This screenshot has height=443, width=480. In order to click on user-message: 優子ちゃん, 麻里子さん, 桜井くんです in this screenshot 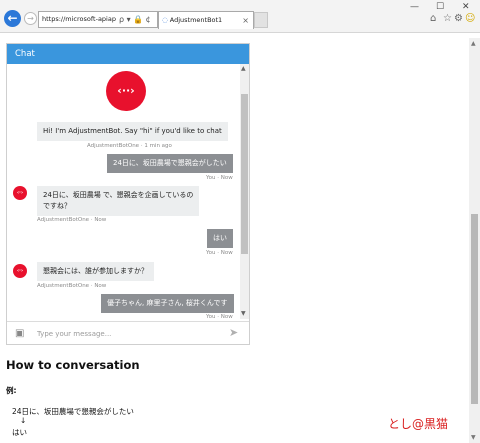, I will do `click(167, 303)`.